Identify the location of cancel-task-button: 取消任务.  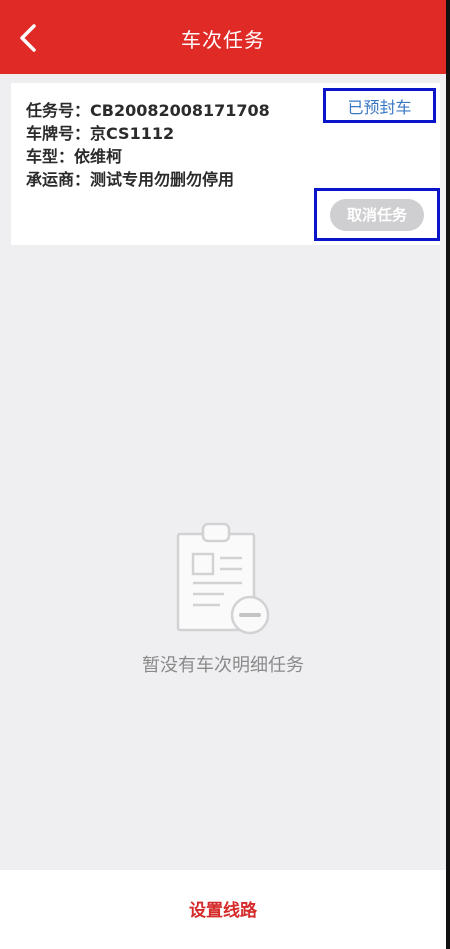
(377, 214).